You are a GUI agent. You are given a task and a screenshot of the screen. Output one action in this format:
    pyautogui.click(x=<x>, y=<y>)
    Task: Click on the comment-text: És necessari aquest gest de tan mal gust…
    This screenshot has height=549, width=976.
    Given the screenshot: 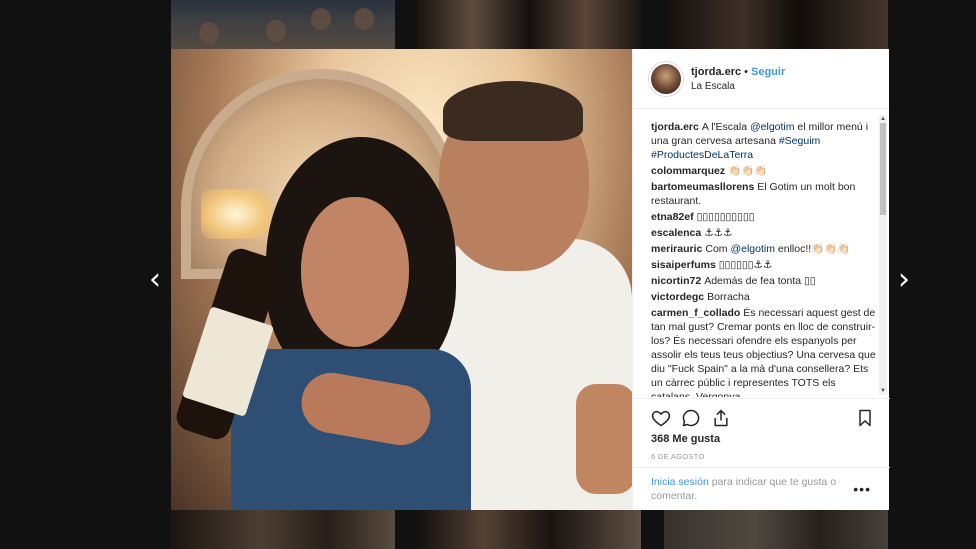 What is the action you would take?
    pyautogui.click(x=763, y=352)
    